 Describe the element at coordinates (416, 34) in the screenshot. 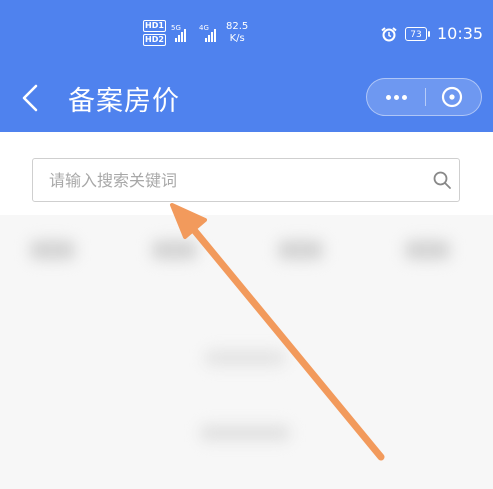

I see `battery-indicator: 73` at that location.